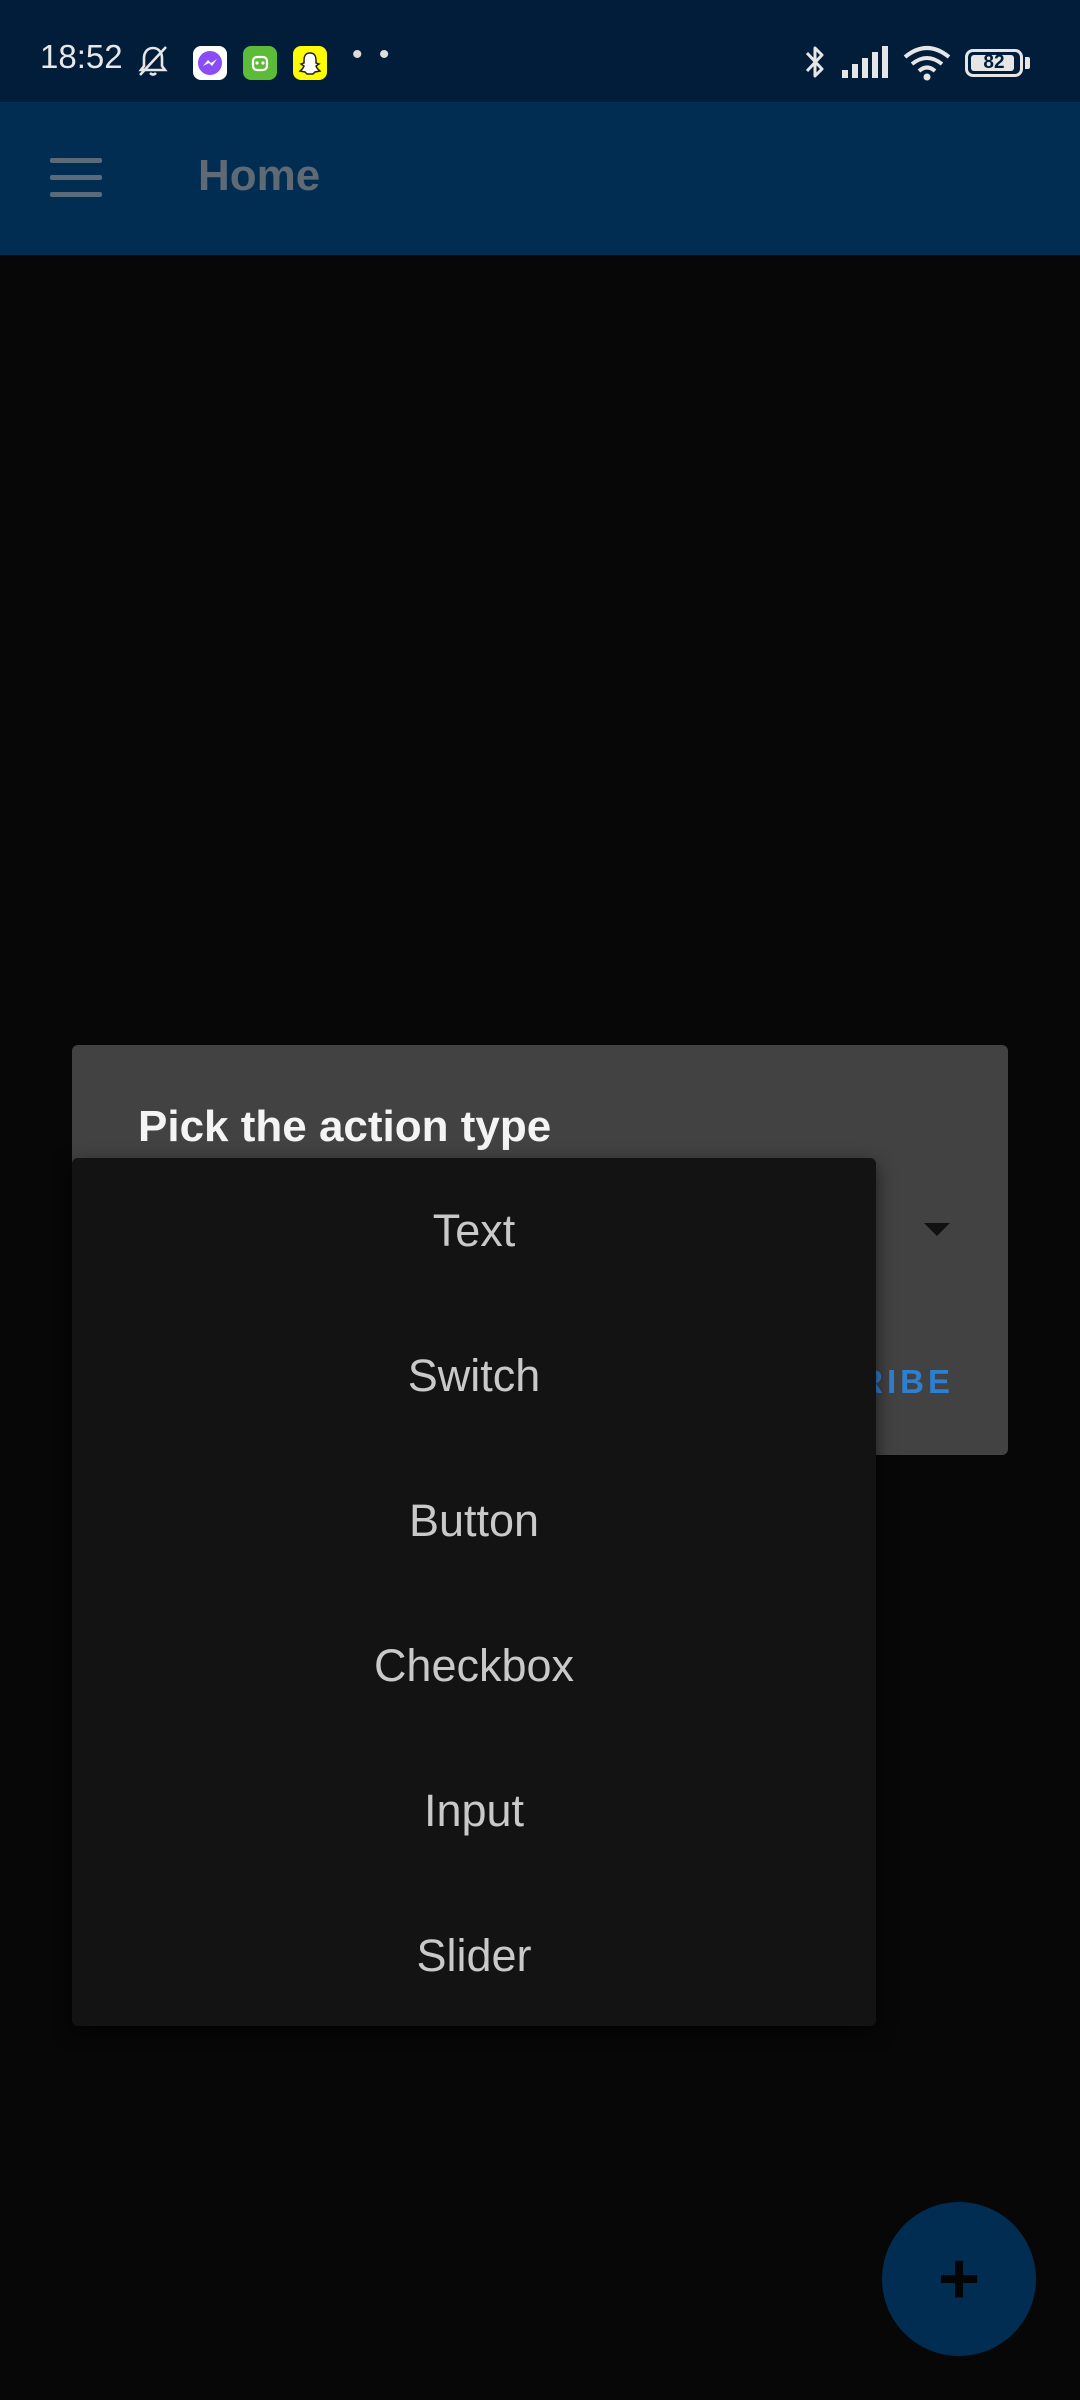 Image resolution: width=1080 pixels, height=2400 pixels. Describe the element at coordinates (937, 1229) in the screenshot. I see `dropdown-arrow-icon` at that location.